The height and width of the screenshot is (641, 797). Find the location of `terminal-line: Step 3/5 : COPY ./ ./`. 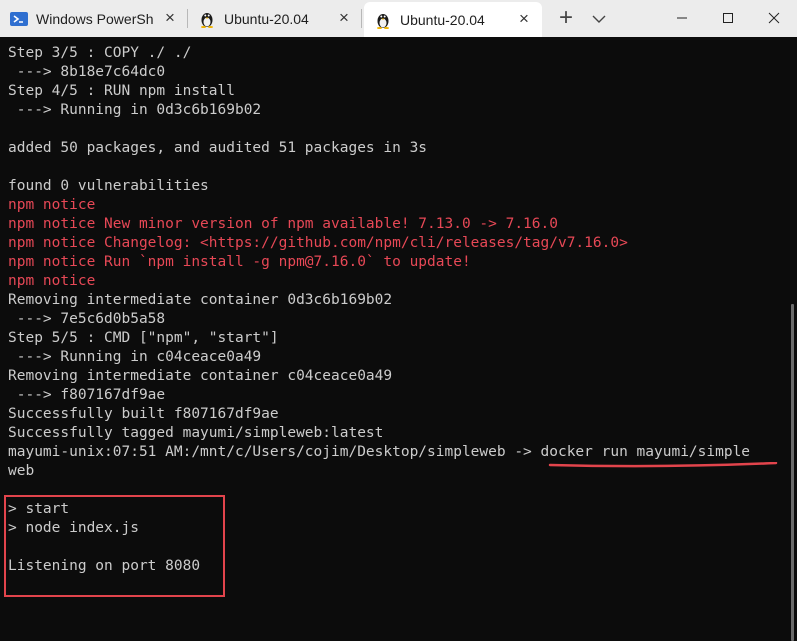

terminal-line: Step 3/5 : COPY ./ ./ is located at coordinates (100, 53).